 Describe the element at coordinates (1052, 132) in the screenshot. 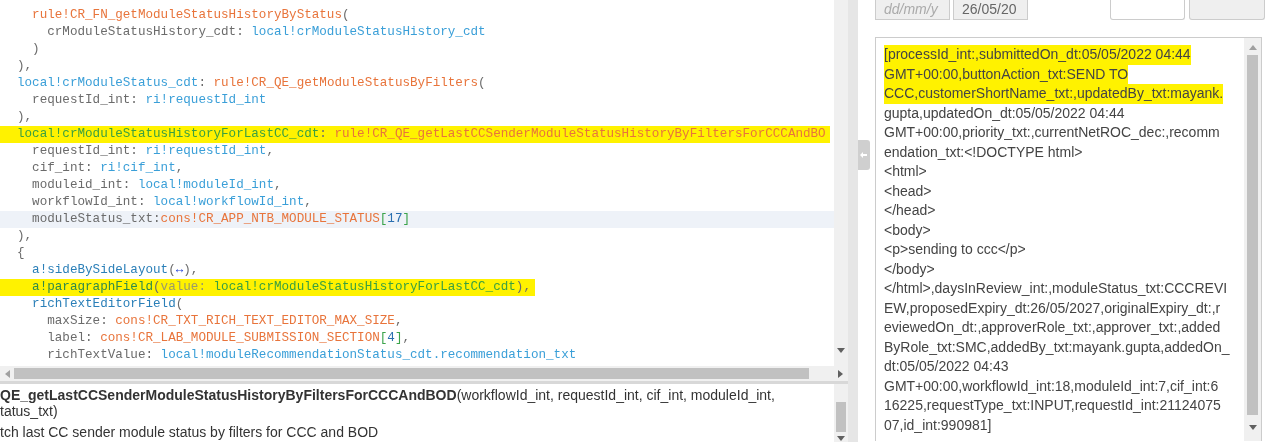

I see `text-line: GMT+00:00,priority_txt:,currentNetROC_dec:,recomm` at that location.